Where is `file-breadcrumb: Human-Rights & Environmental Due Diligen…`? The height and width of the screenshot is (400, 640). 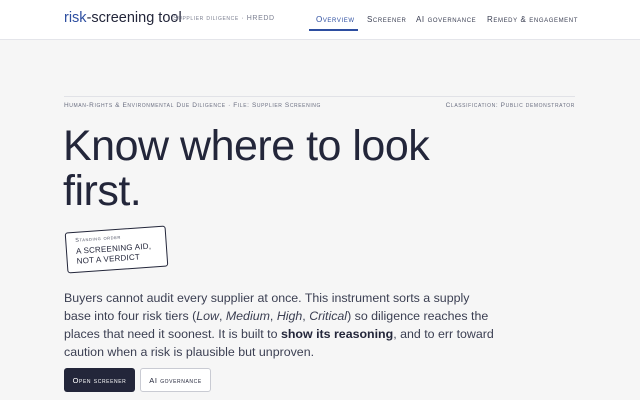
file-breadcrumb: Human-Rights & Environmental Due Diligen… is located at coordinates (193, 105).